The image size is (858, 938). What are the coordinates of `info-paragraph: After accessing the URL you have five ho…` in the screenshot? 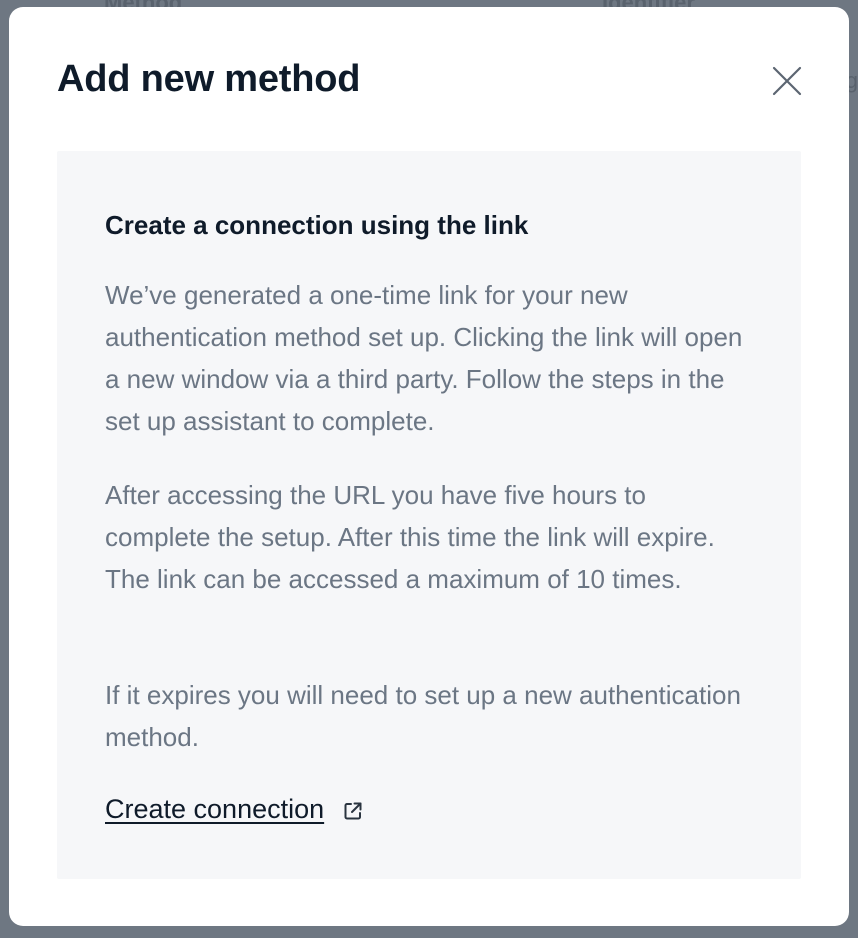 It's located at (410, 537).